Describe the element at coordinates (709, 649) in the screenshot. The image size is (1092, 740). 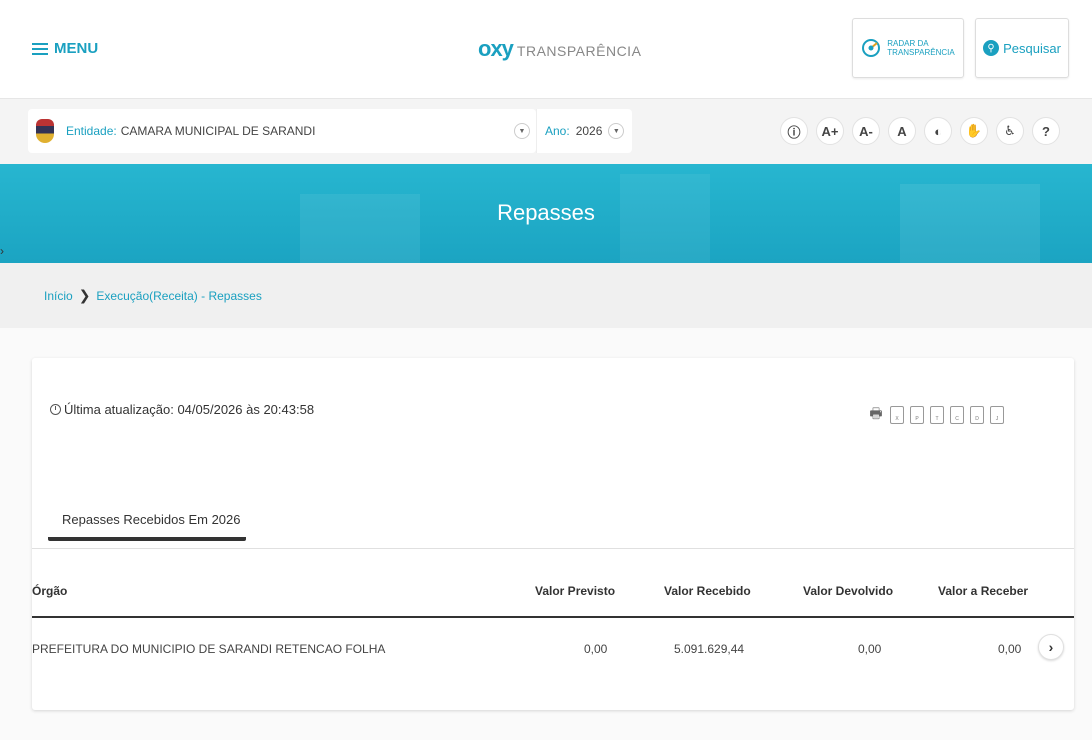
I see `cell-valor-recebido: 5.091.629,44` at that location.